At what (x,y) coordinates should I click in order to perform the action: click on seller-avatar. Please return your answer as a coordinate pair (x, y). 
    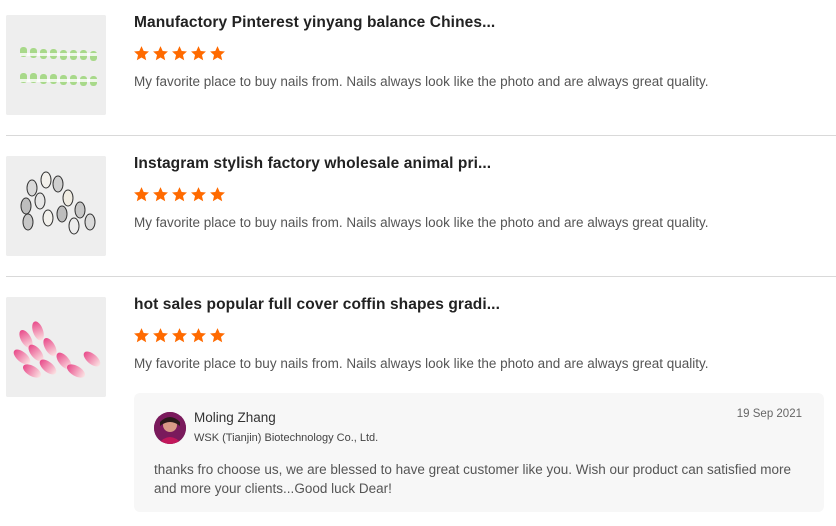
    Looking at the image, I should click on (170, 428).